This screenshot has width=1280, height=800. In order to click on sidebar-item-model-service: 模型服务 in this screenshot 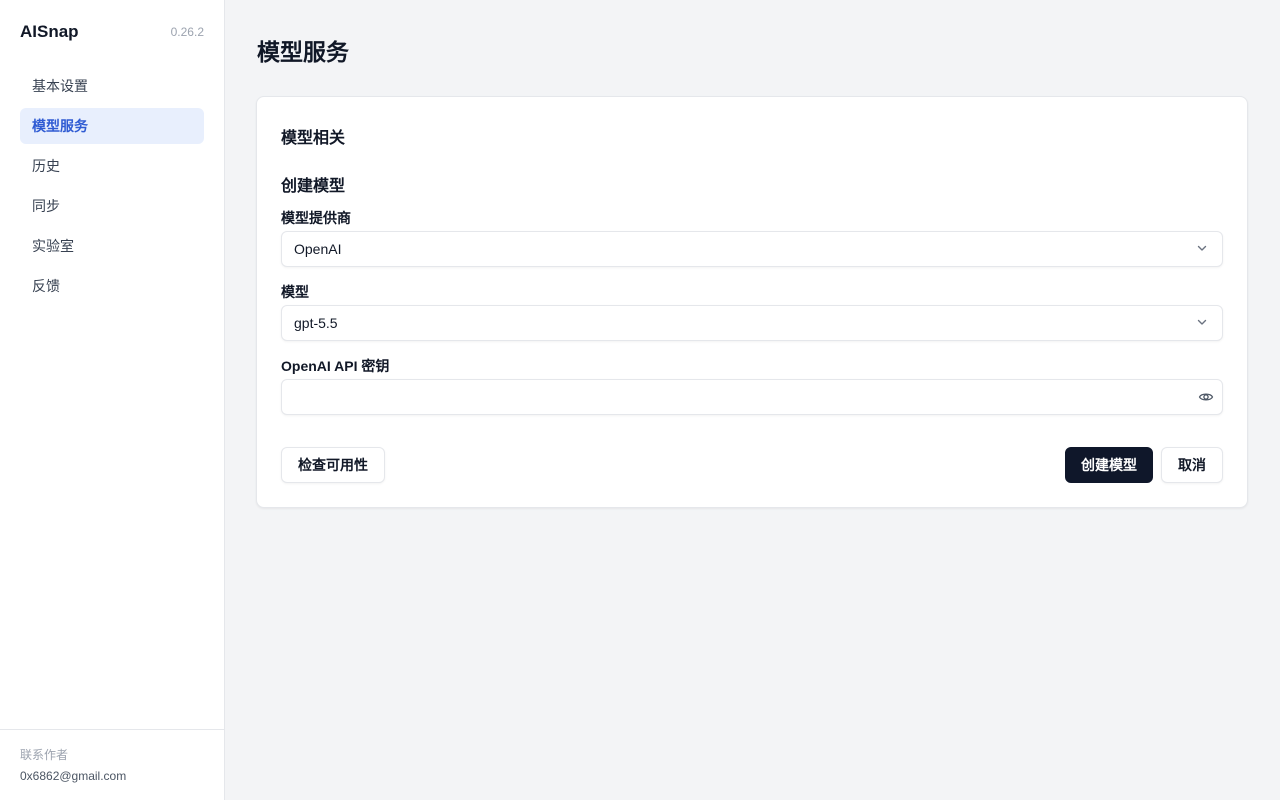, I will do `click(112, 126)`.